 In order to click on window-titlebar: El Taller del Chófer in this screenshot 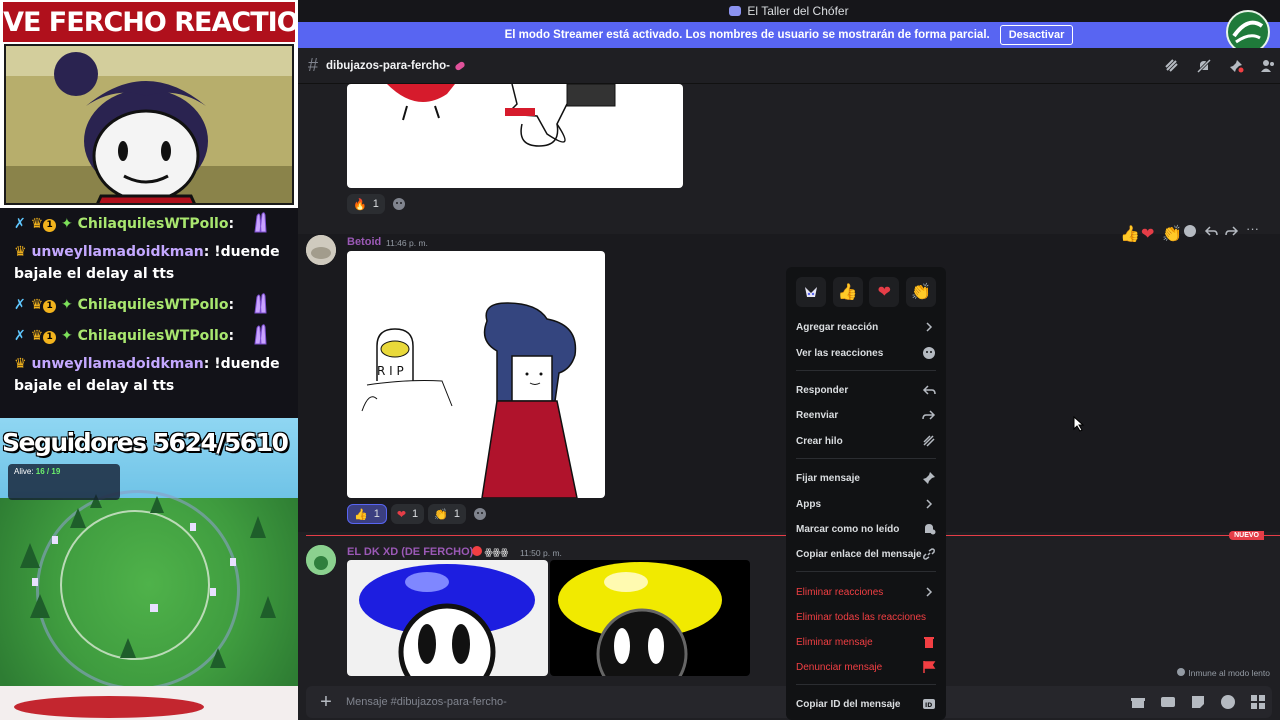, I will do `click(789, 11)`.